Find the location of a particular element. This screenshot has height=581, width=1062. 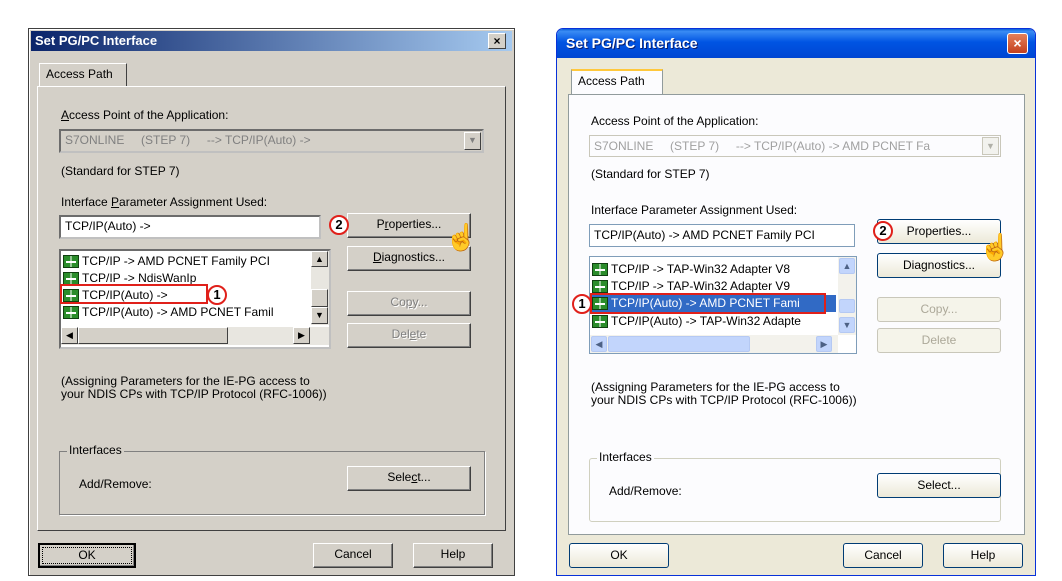

xp-title-bar: Set PG/PC Interface is located at coordinates (796, 43).